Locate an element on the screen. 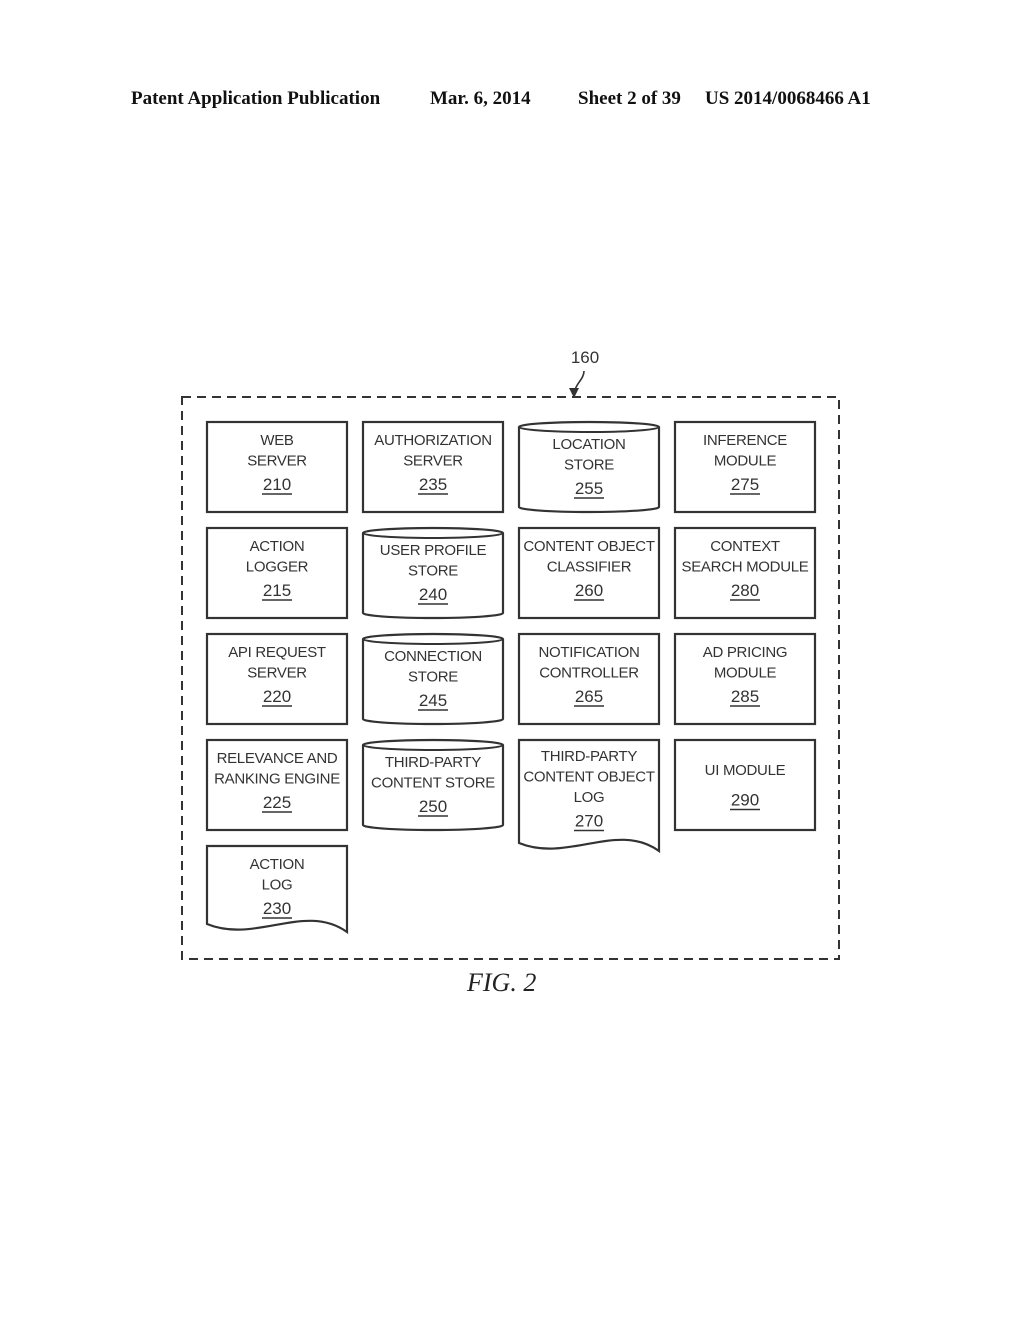 The height and width of the screenshot is (1320, 1024). component-255: LOCATION STORE 255 is located at coordinates (589, 467).